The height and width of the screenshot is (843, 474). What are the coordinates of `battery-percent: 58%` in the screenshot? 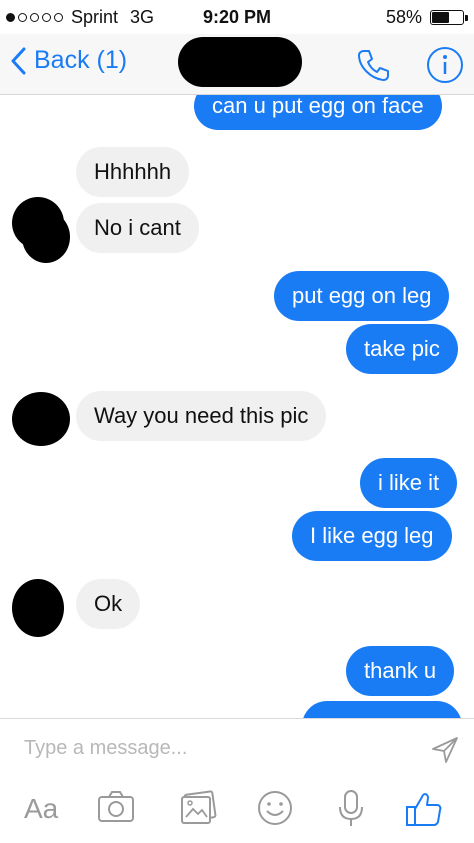 It's located at (403, 17).